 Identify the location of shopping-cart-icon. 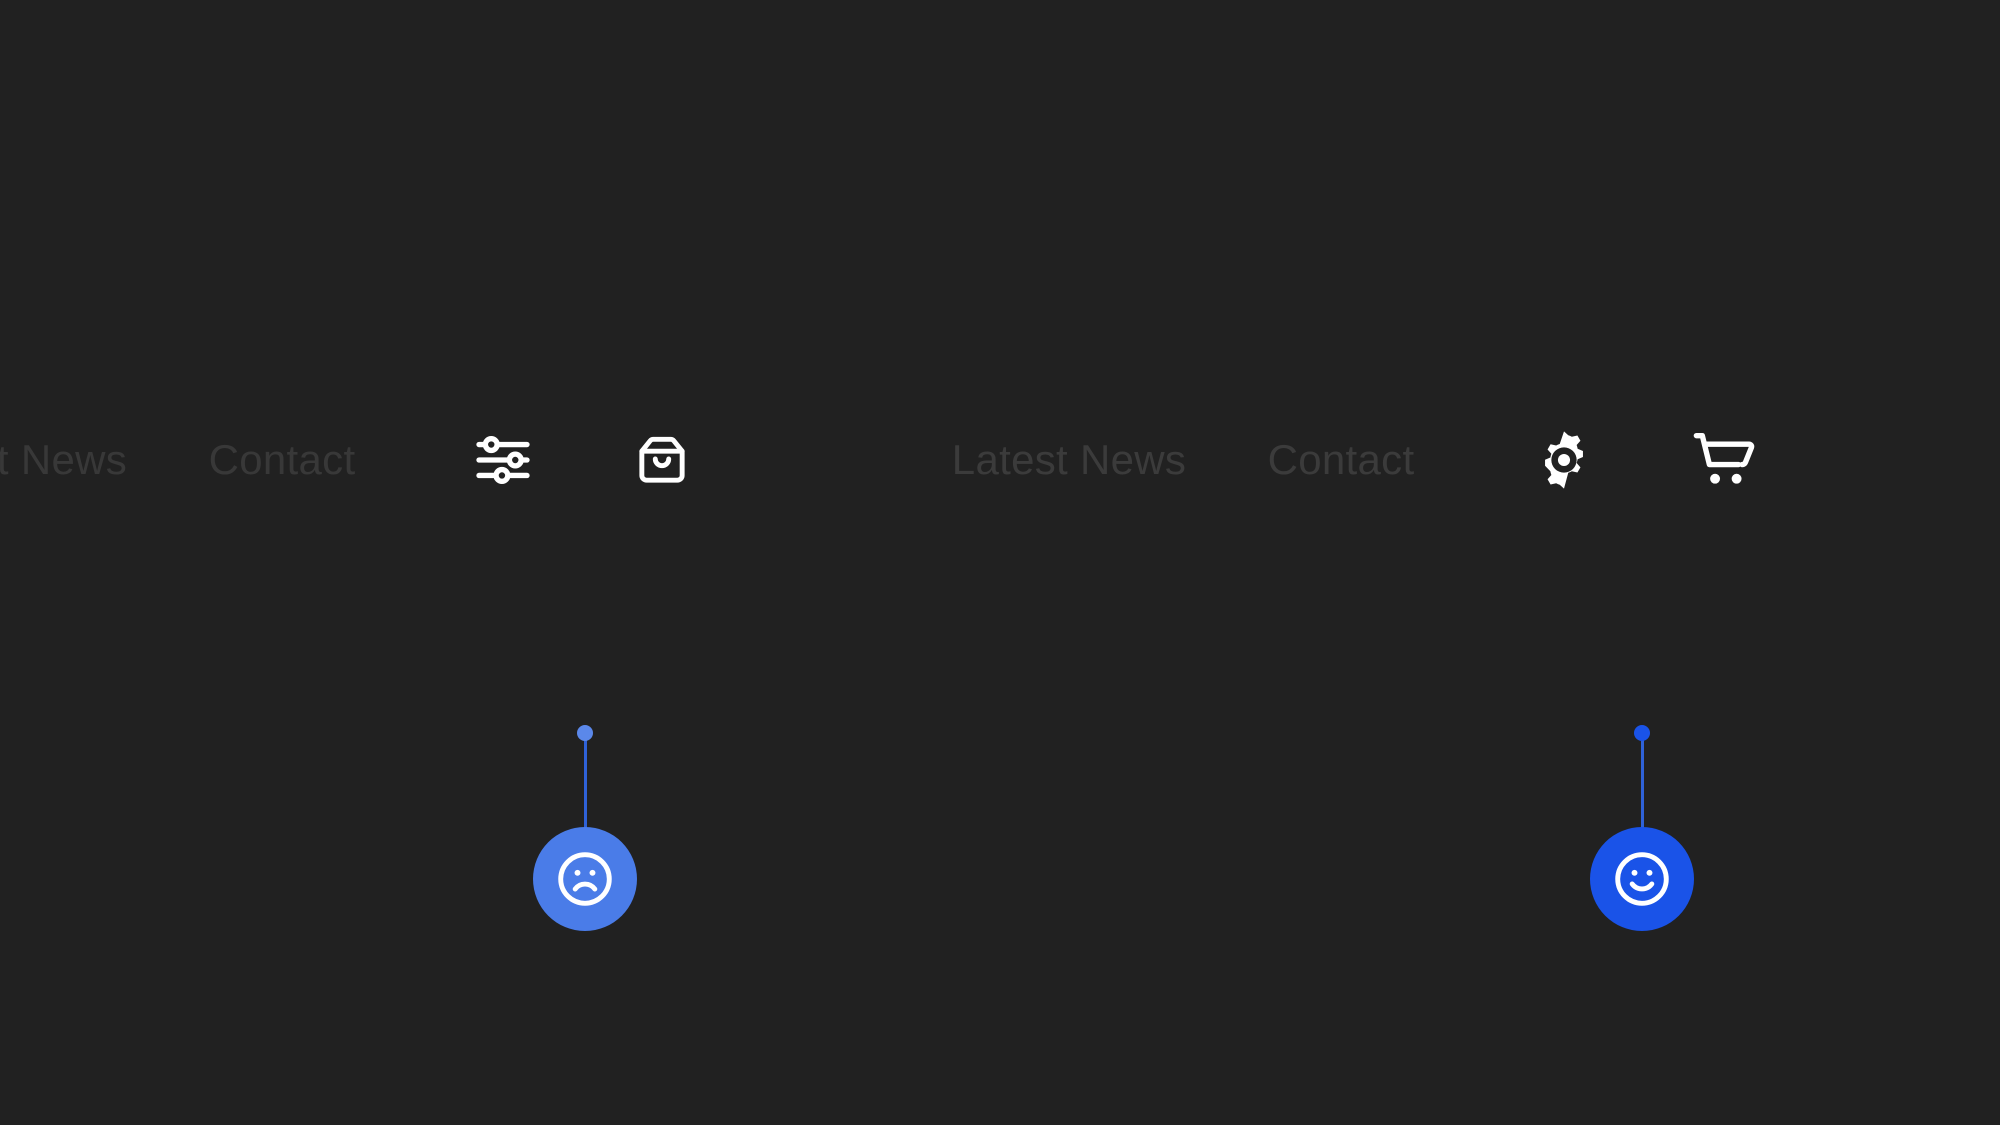
(1723, 460).